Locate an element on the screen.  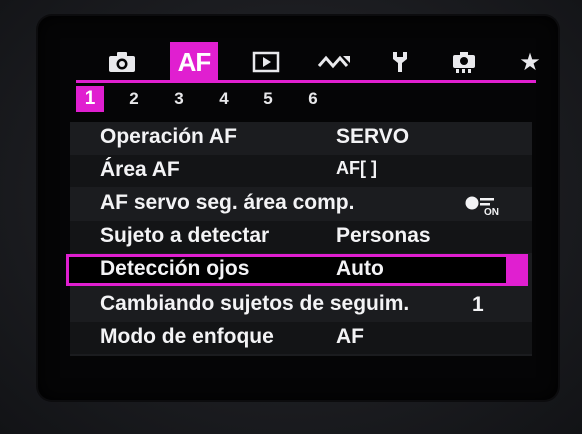
subtab-6: 6 is located at coordinates (313, 99).